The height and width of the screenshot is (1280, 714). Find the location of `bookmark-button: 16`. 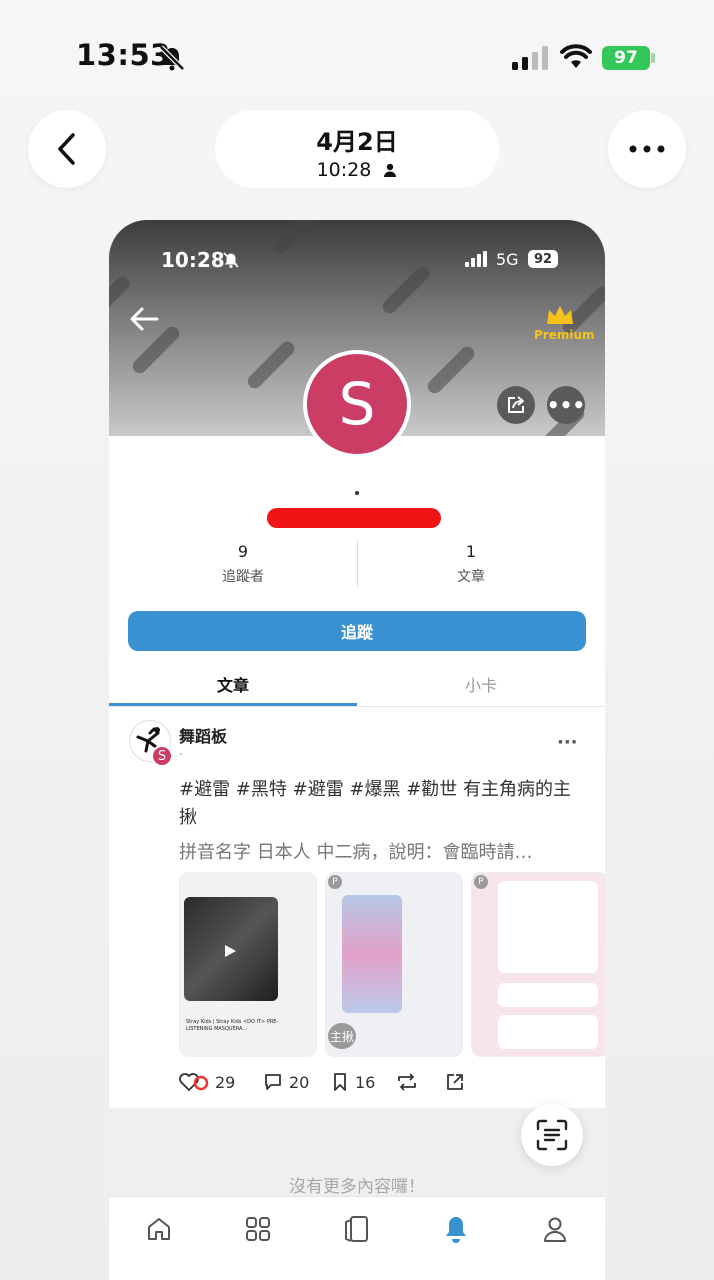

bookmark-button: 16 is located at coordinates (353, 1082).